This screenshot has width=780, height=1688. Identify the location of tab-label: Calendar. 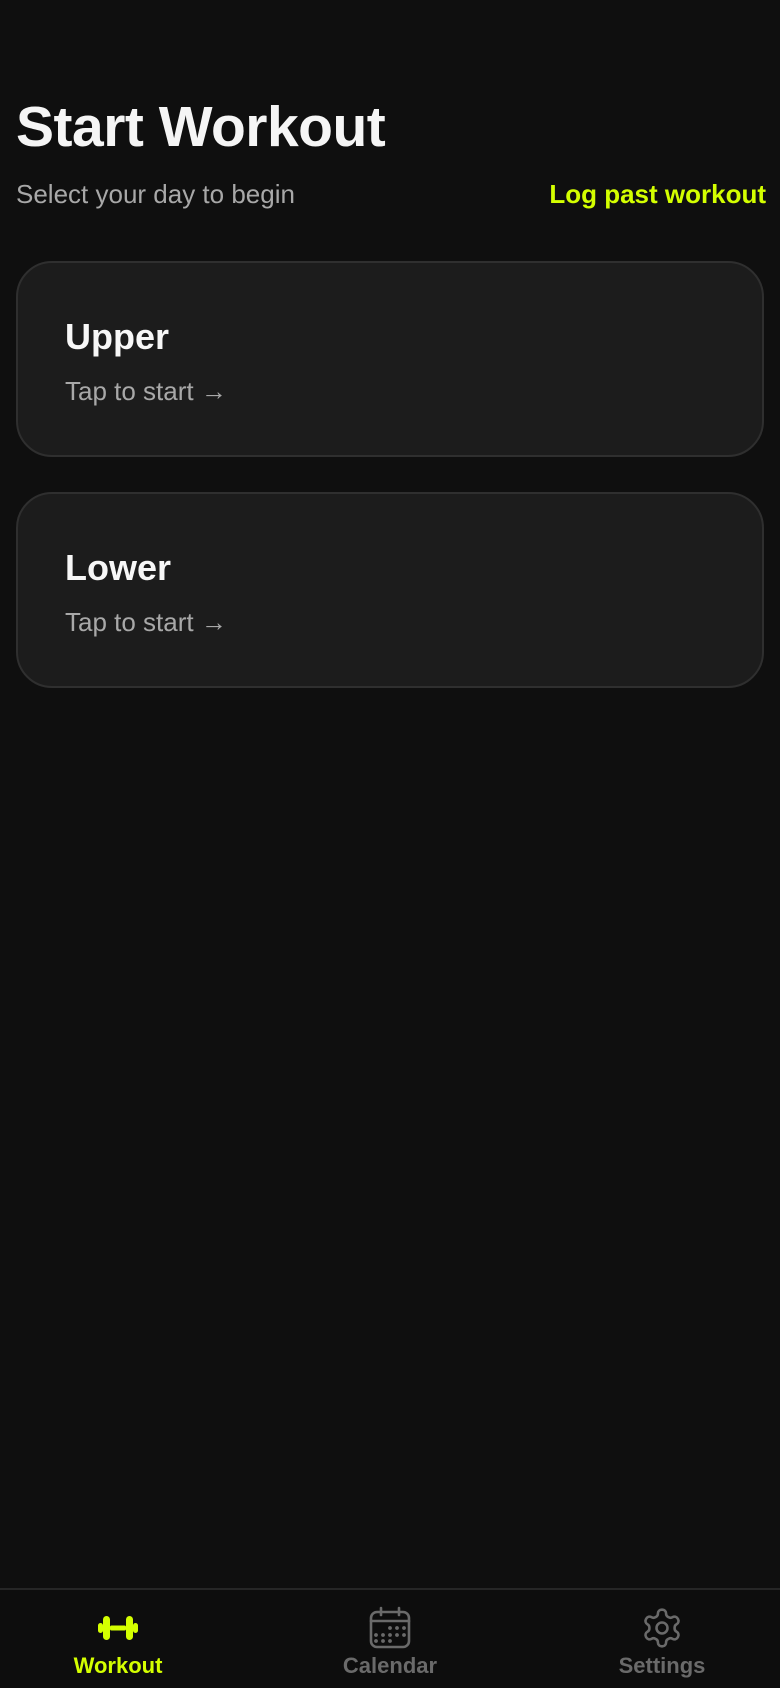
(390, 1665).